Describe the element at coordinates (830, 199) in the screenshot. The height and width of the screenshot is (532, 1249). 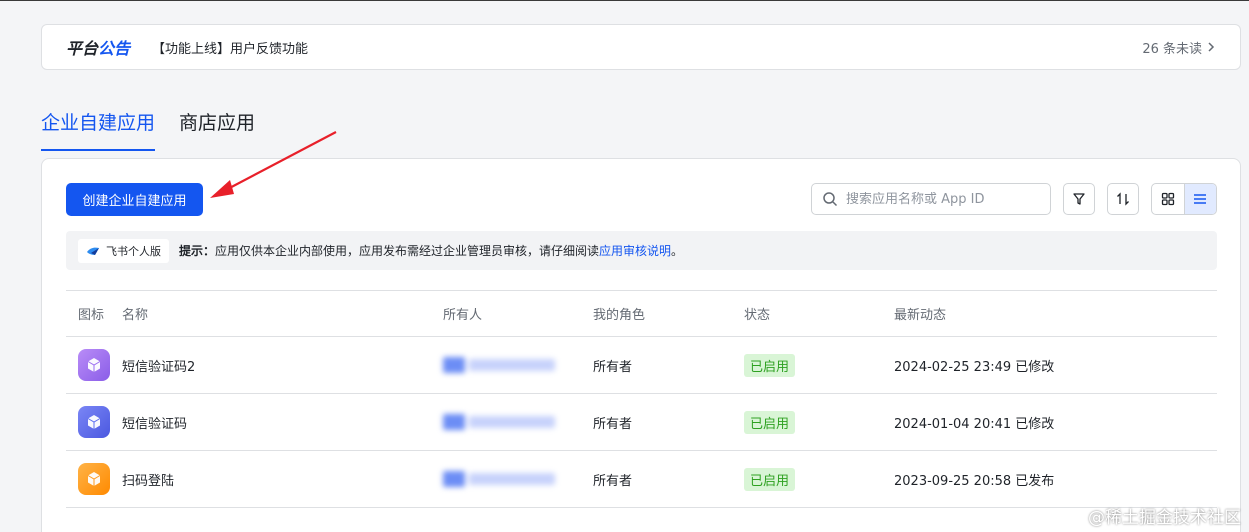
I see `search-icon` at that location.